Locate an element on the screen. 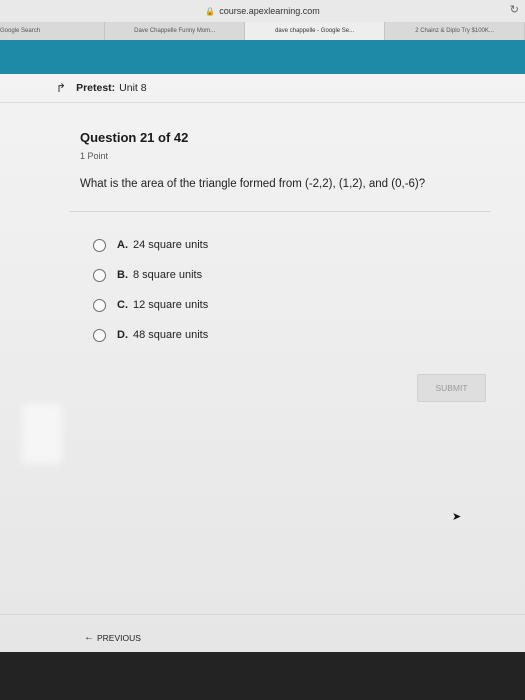 The image size is (525, 700). browser-address-bar: 🔒 course.apexlearning.com ↻ is located at coordinates (262, 11).